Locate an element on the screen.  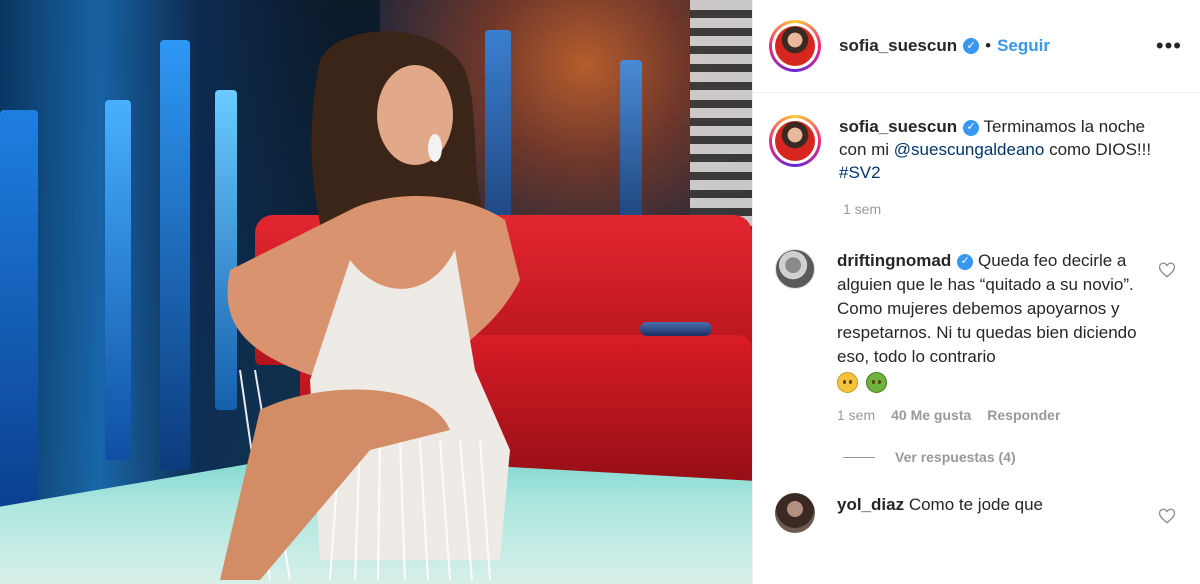
follow-button: Seguir is located at coordinates (1023, 46).